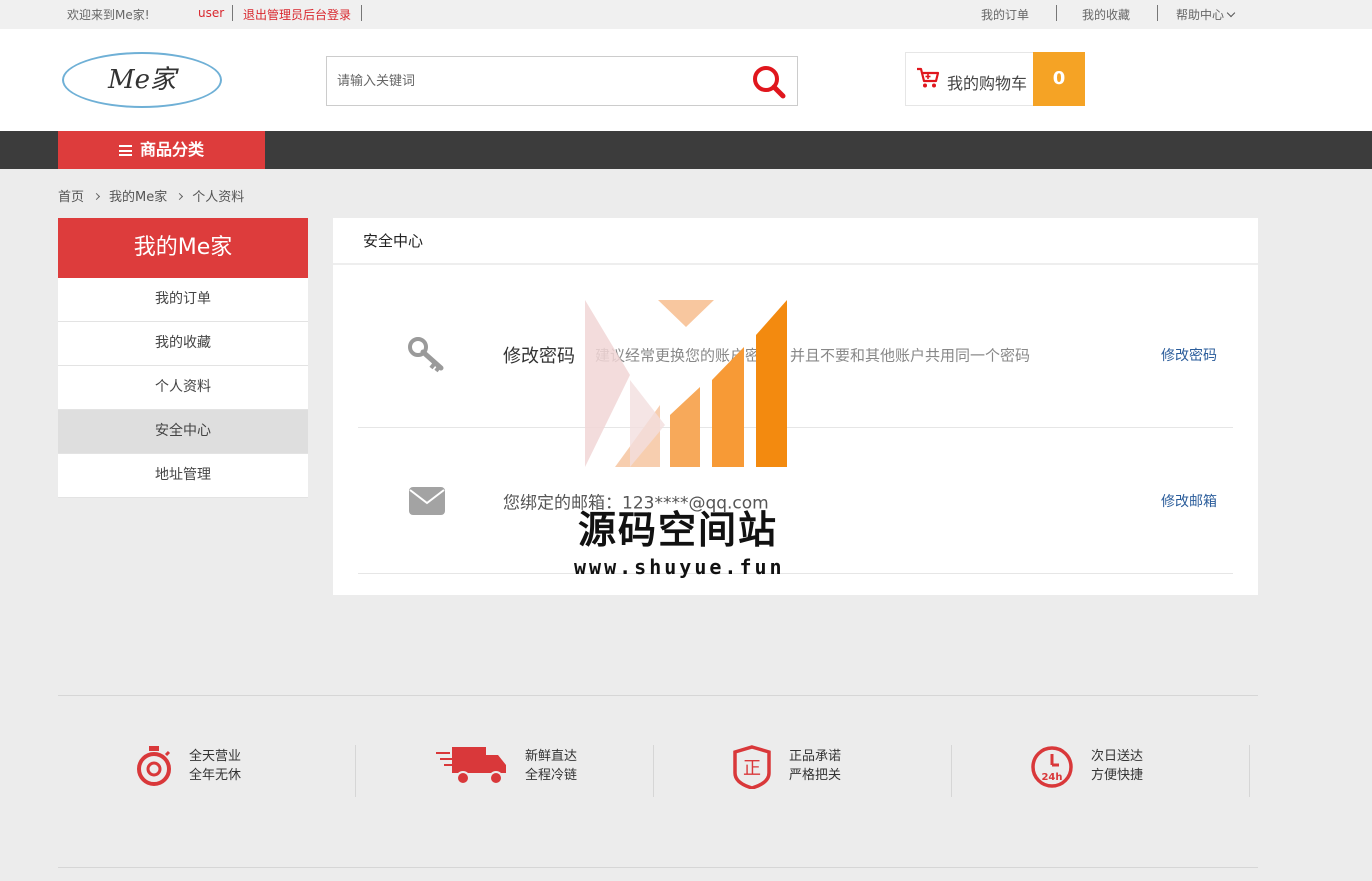 The width and height of the screenshot is (1372, 881). Describe the element at coordinates (183, 388) in the screenshot. I see `sidebar-item-profile: 个人资料` at that location.